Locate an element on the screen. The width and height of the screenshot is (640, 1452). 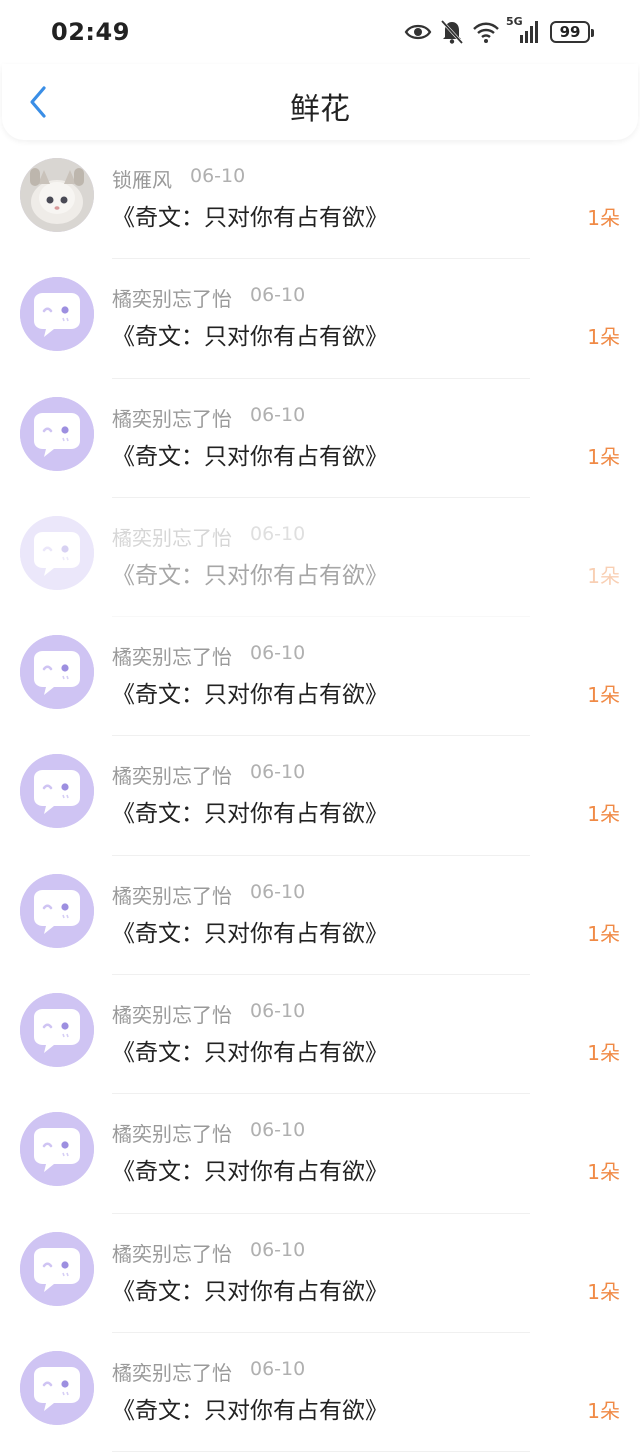
battery-level: 99 is located at coordinates (570, 32).